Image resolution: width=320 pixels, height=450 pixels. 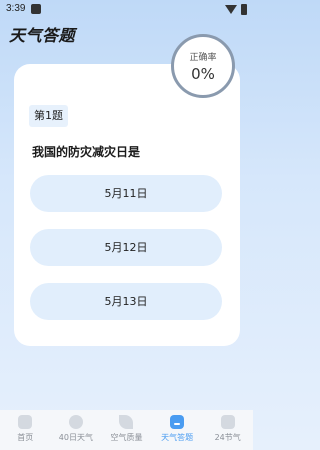 I want to click on nav-item-air-quality: 空气质量, so click(x=126, y=429).